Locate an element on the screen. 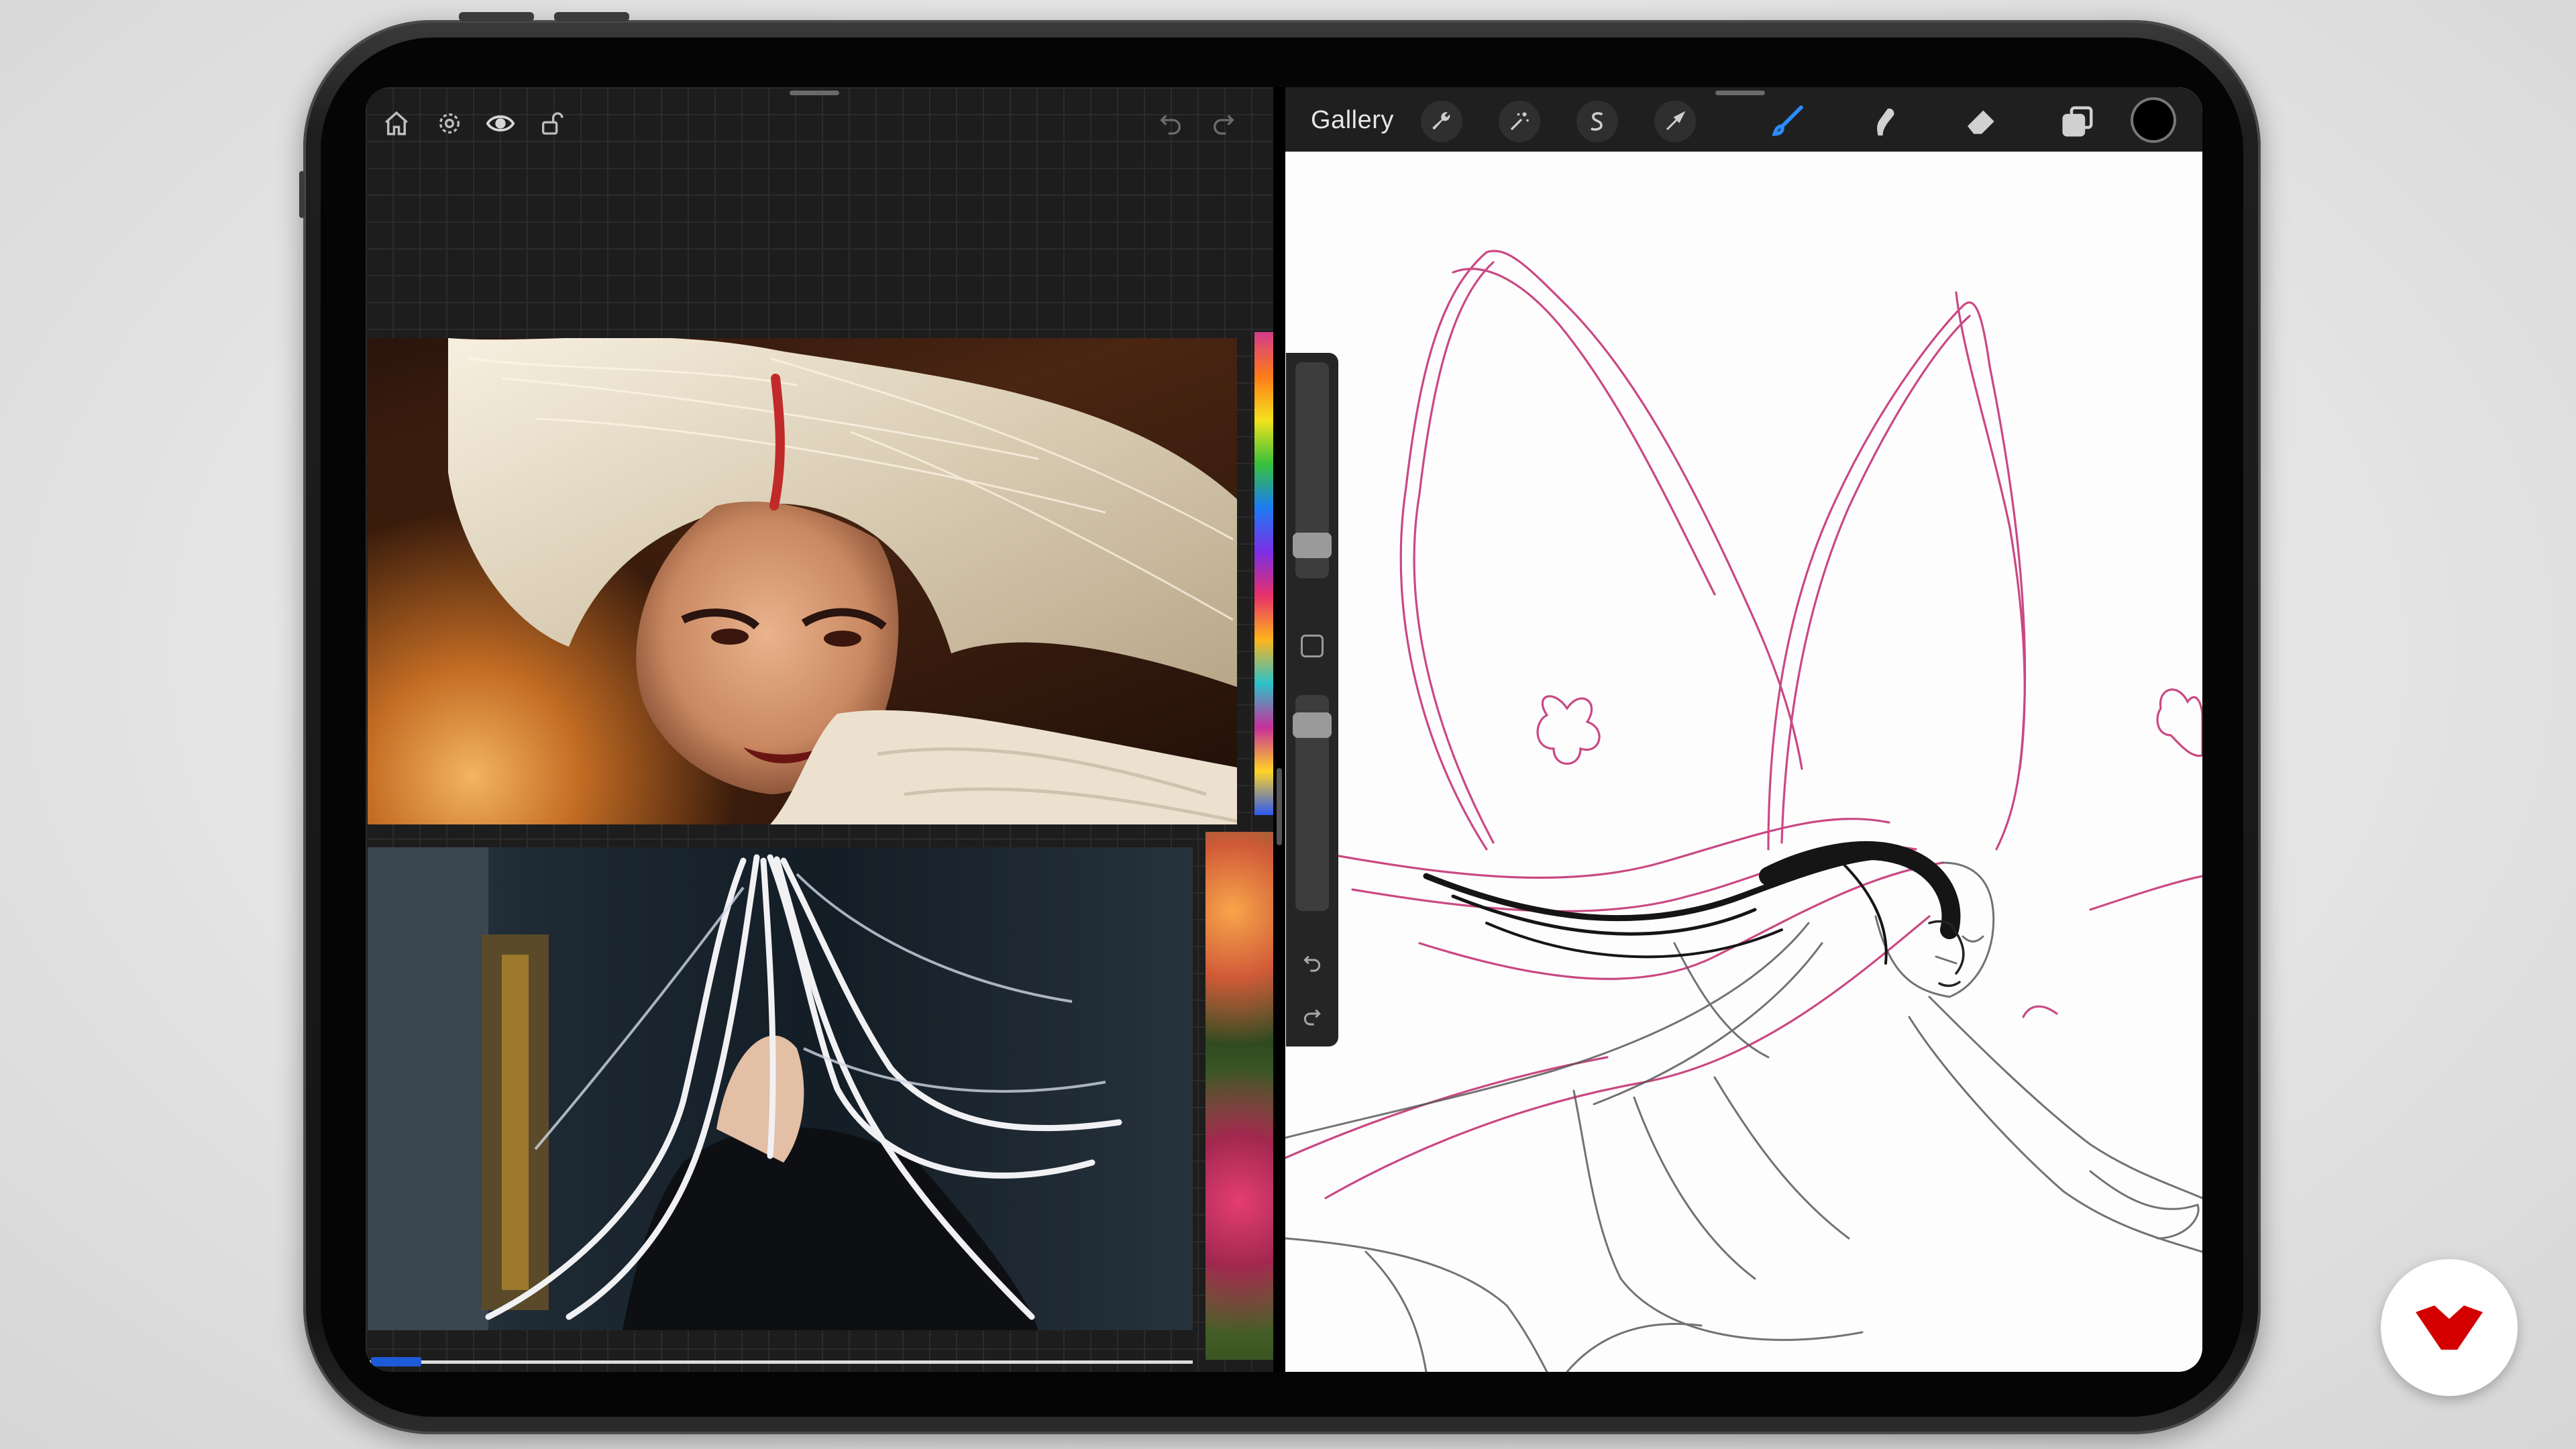 The height and width of the screenshot is (1449, 2576). eraser-icon is located at coordinates (1982, 121).